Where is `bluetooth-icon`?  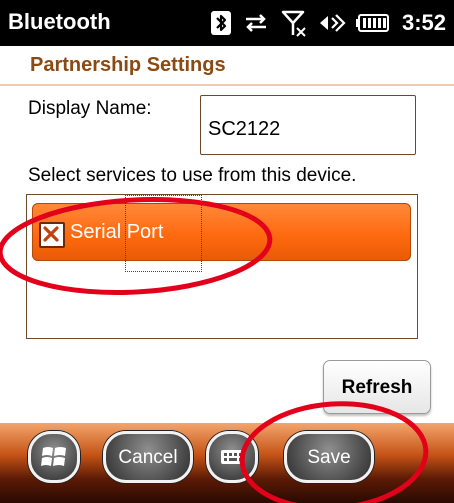 bluetooth-icon is located at coordinates (221, 23).